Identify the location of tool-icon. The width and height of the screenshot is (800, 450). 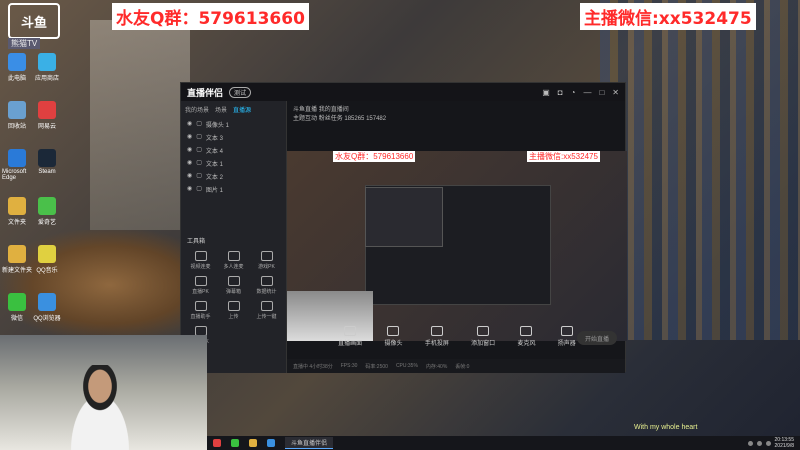
(233, 256).